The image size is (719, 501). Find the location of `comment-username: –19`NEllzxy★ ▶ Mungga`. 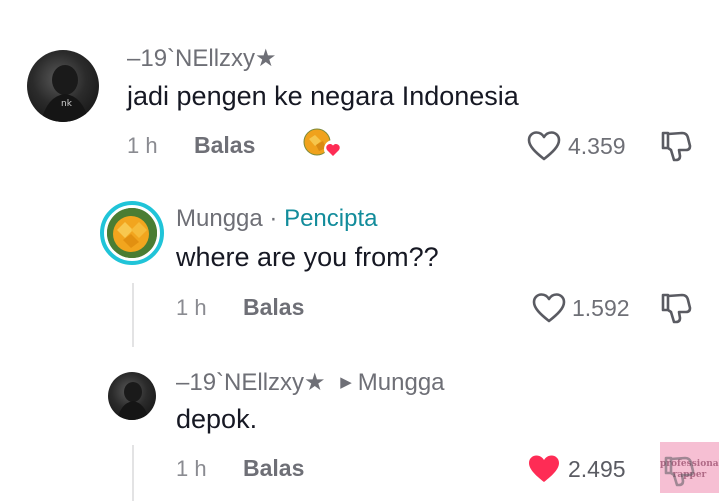

comment-username: –19`NEllzxy★ ▶ Mungga is located at coordinates (310, 382).